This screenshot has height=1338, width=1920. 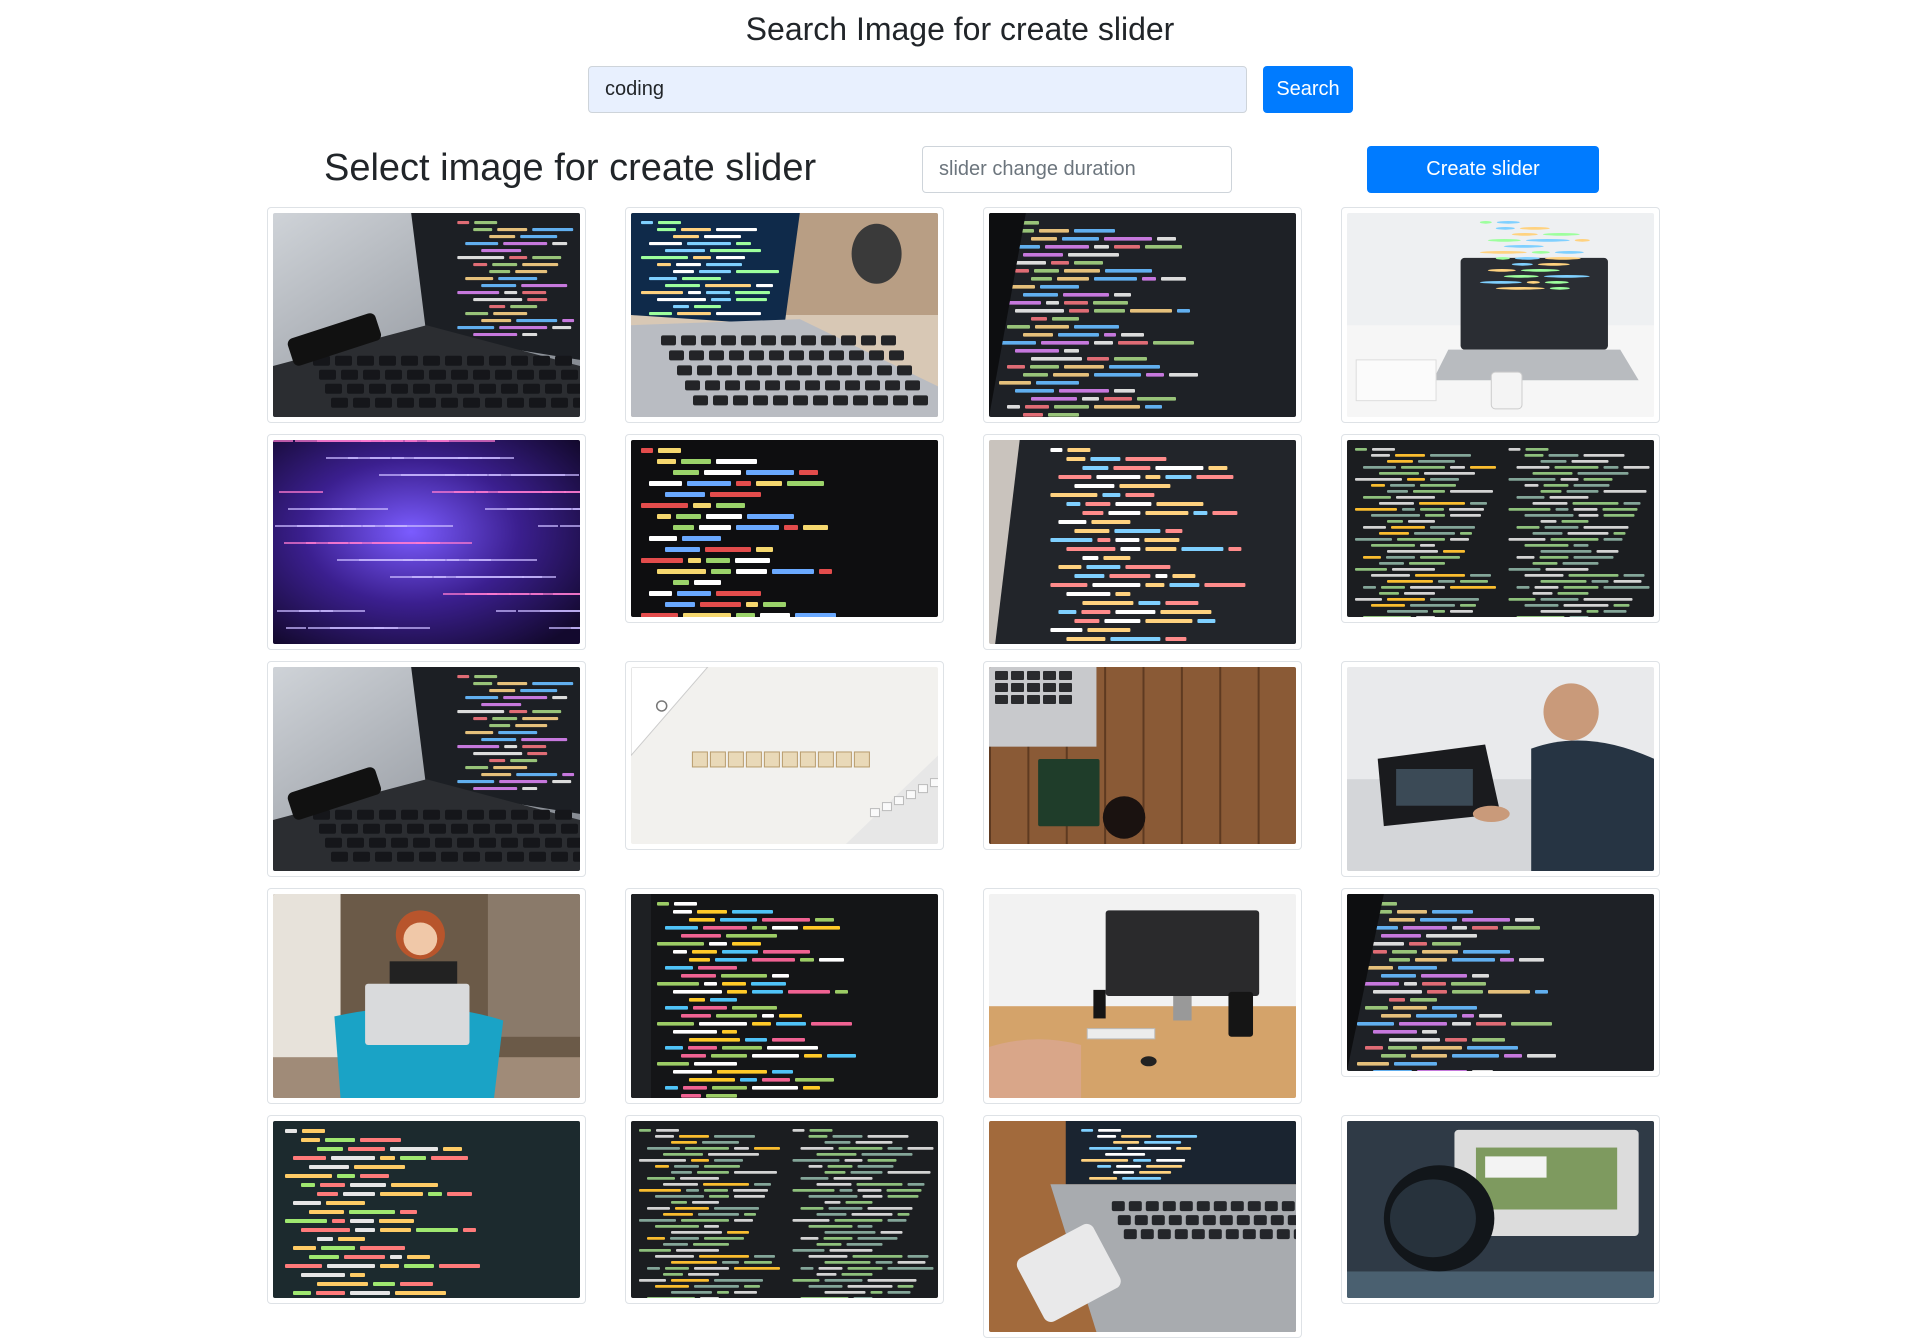 I want to click on monitor-desk-photo, so click(x=1142, y=996).